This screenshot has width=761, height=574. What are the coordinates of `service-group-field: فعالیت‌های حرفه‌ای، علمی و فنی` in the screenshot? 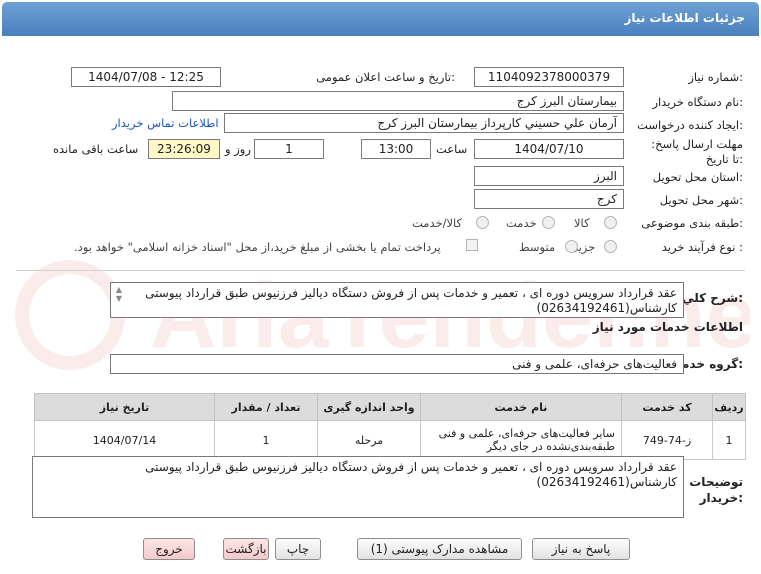 It's located at (397, 364).